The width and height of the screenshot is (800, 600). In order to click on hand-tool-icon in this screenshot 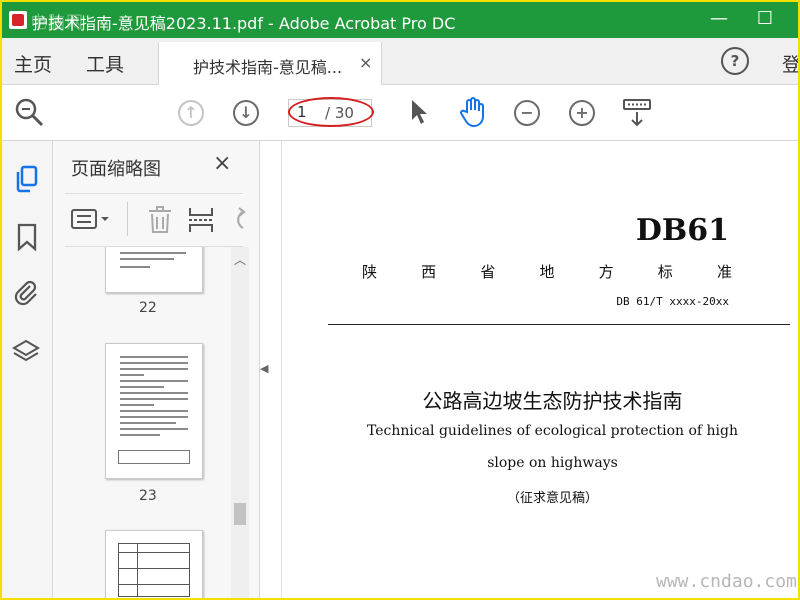, I will do `click(473, 114)`.